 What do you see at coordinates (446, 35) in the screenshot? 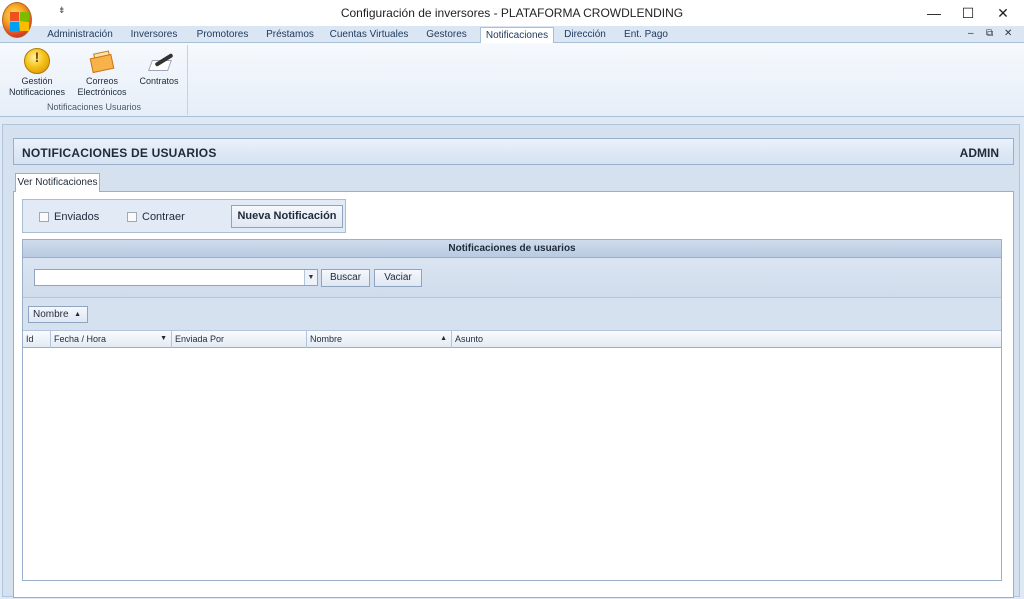
I see `tab-gestores: Gestores` at bounding box center [446, 35].